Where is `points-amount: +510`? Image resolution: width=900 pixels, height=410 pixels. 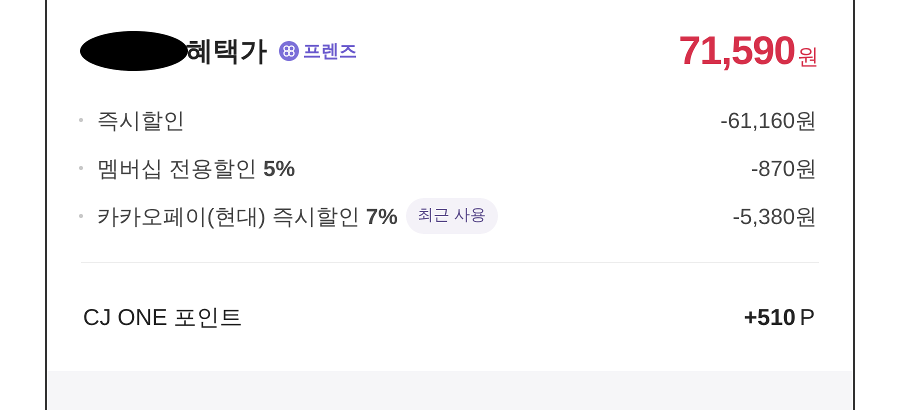 points-amount: +510 is located at coordinates (770, 317).